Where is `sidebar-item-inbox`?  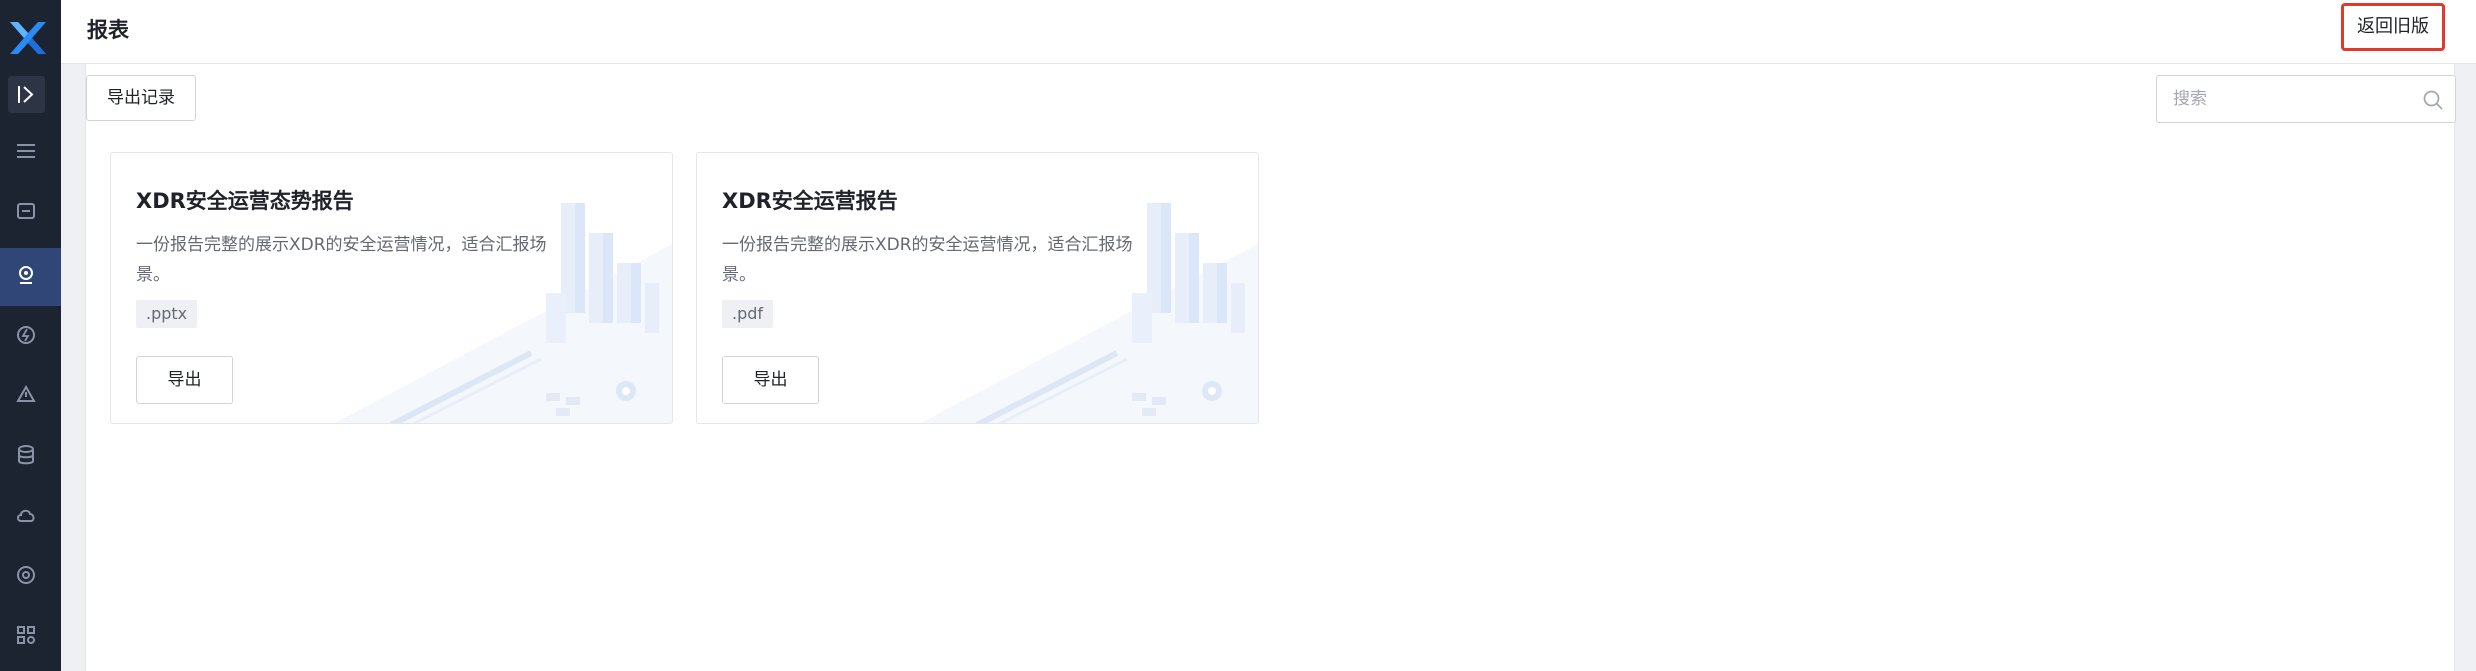
sidebar-item-inbox is located at coordinates (30, 213).